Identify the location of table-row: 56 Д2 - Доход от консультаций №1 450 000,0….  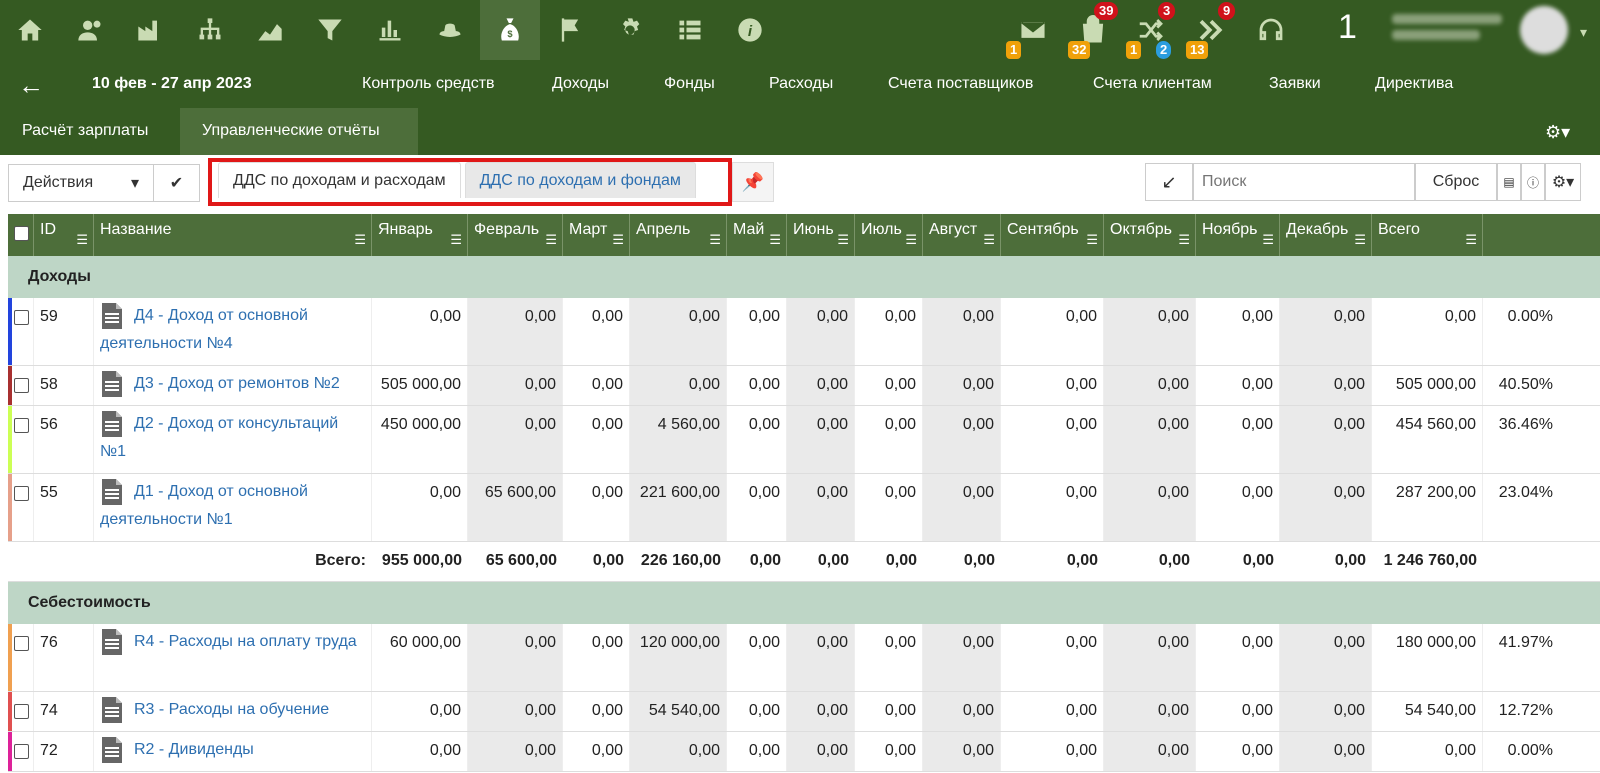
(804, 440).